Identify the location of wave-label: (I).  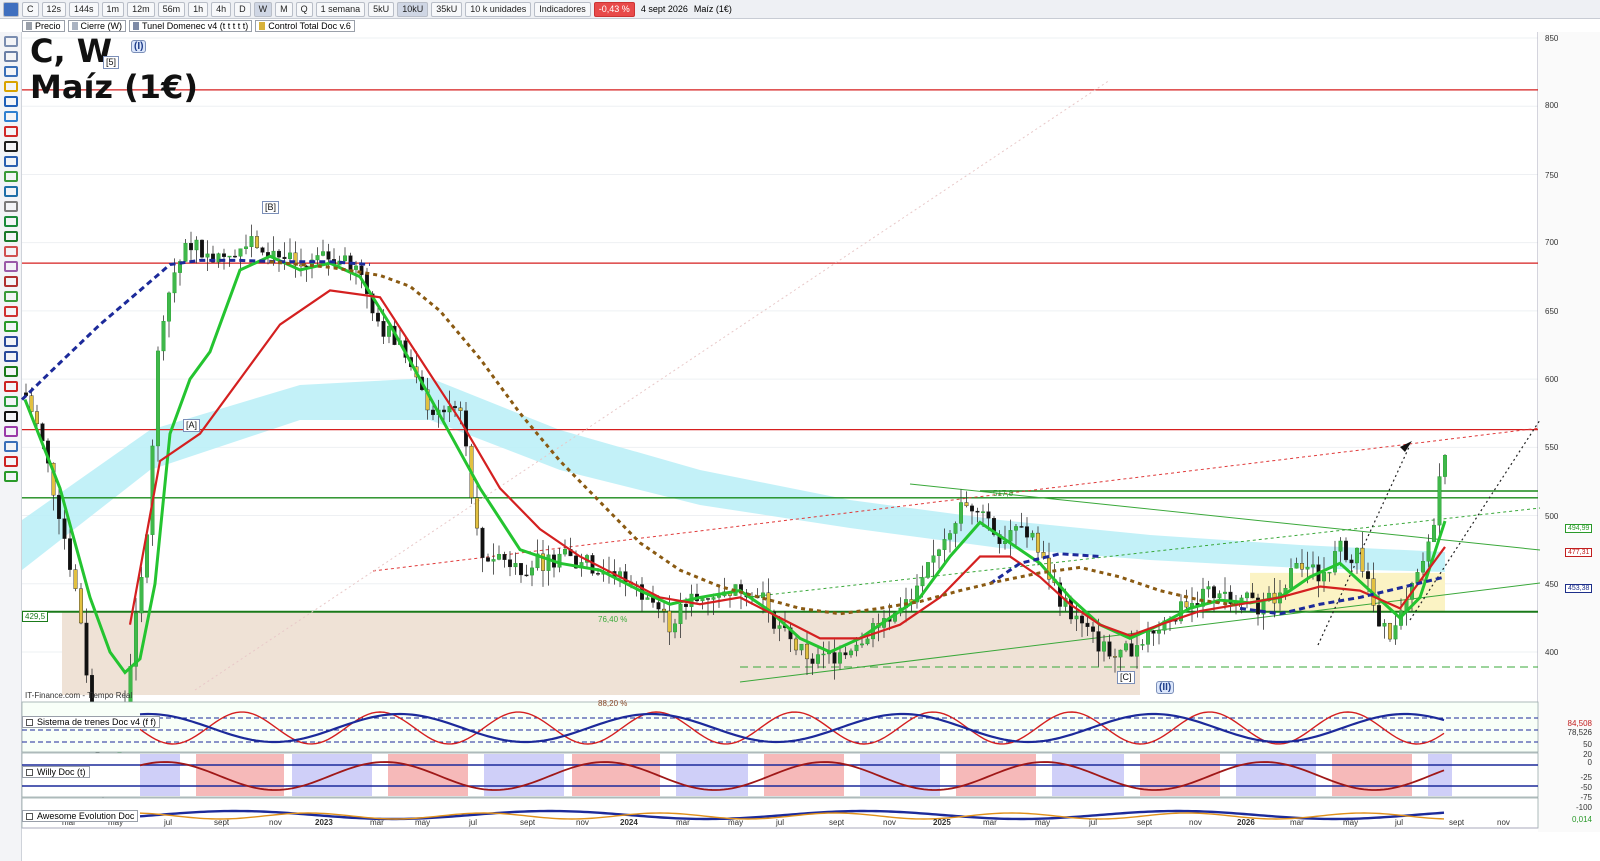
(139, 46).